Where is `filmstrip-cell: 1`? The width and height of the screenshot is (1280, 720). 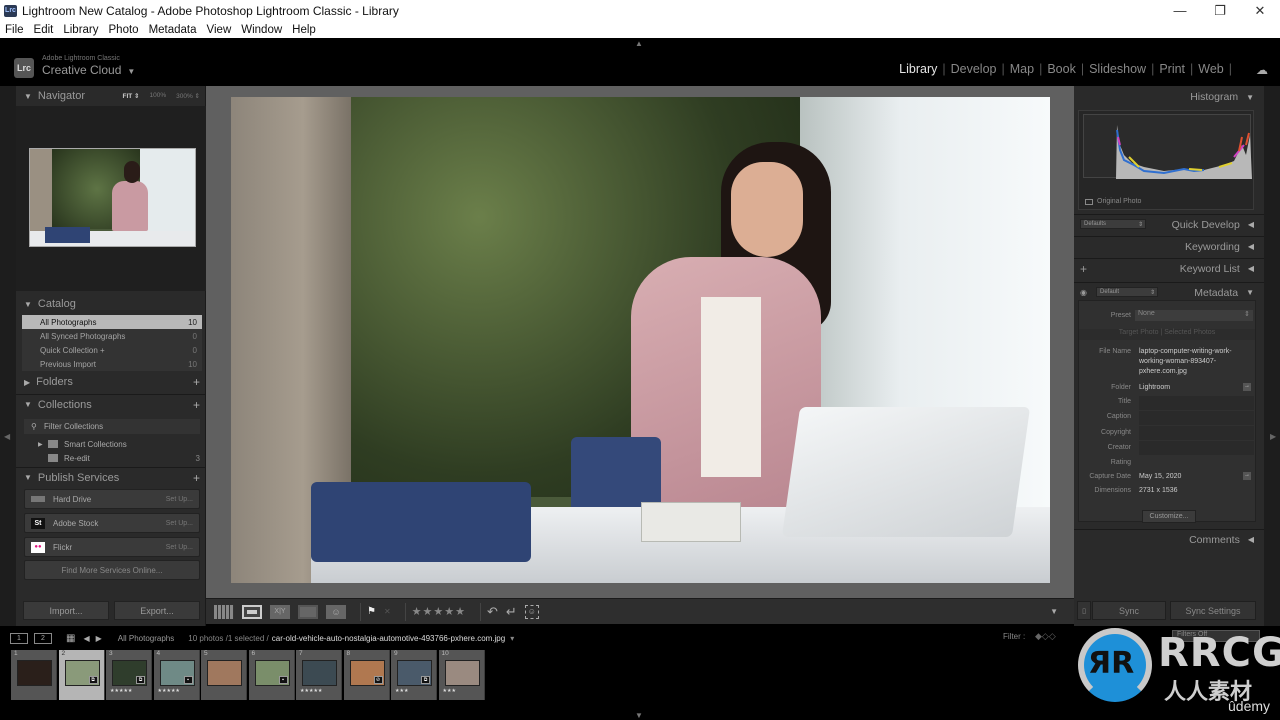 filmstrip-cell: 1 is located at coordinates (34, 675).